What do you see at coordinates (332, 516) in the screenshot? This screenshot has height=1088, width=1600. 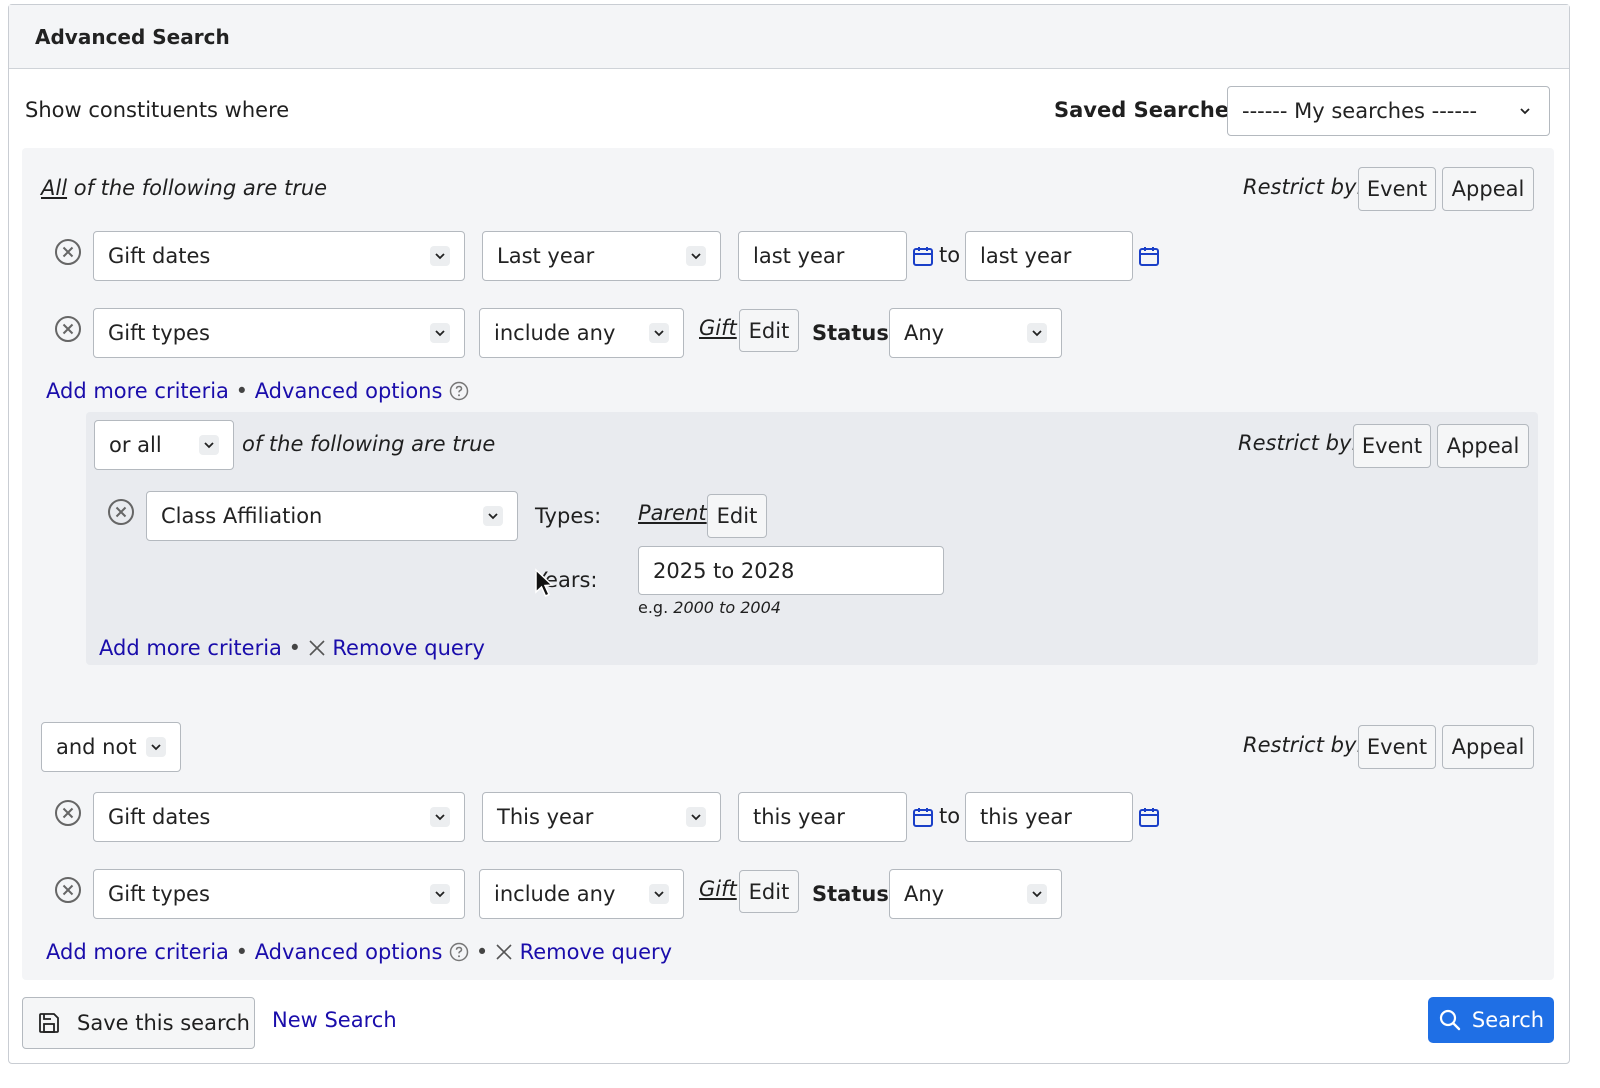 I see `criteria-field-select: Class Affiliation` at bounding box center [332, 516].